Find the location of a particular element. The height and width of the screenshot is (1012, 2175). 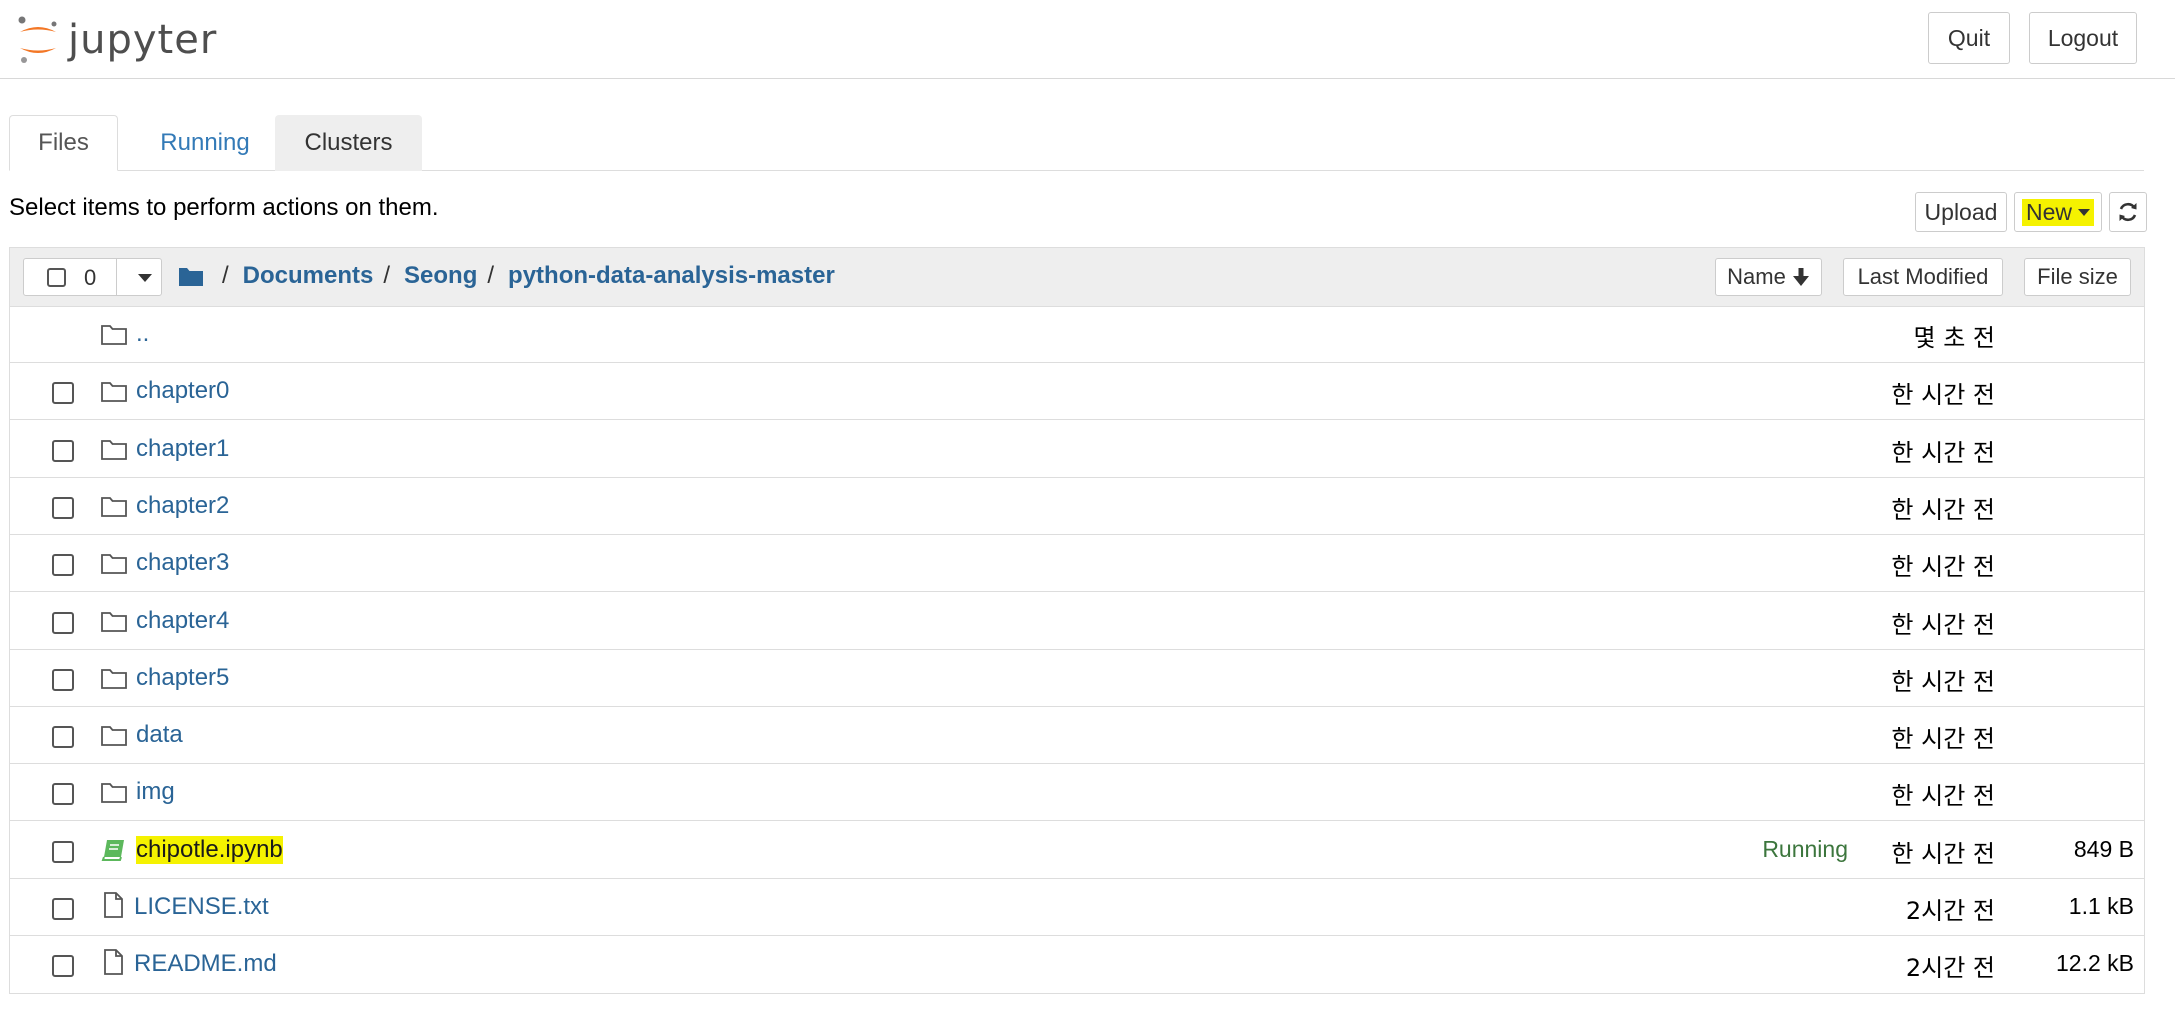

file-size: 1.1 kB is located at coordinates (2101, 906).